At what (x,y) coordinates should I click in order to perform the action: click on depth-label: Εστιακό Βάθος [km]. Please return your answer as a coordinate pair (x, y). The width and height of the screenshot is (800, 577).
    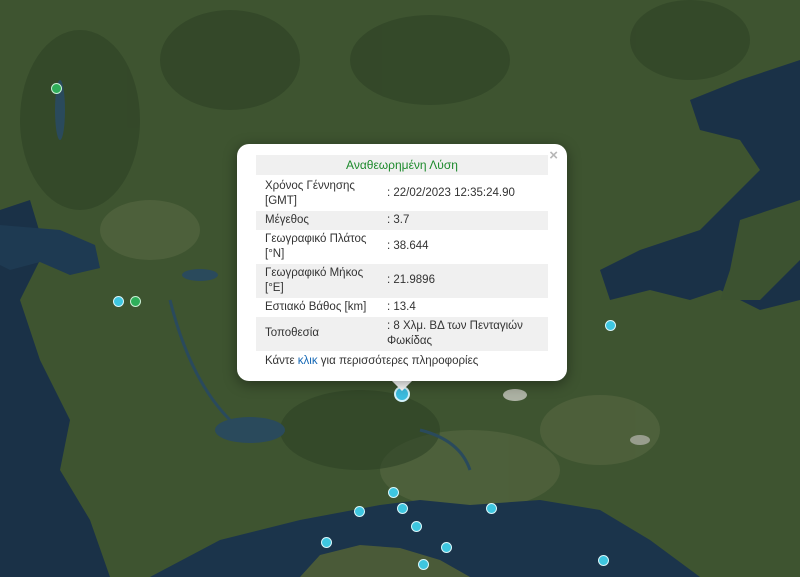
    Looking at the image, I should click on (316, 307).